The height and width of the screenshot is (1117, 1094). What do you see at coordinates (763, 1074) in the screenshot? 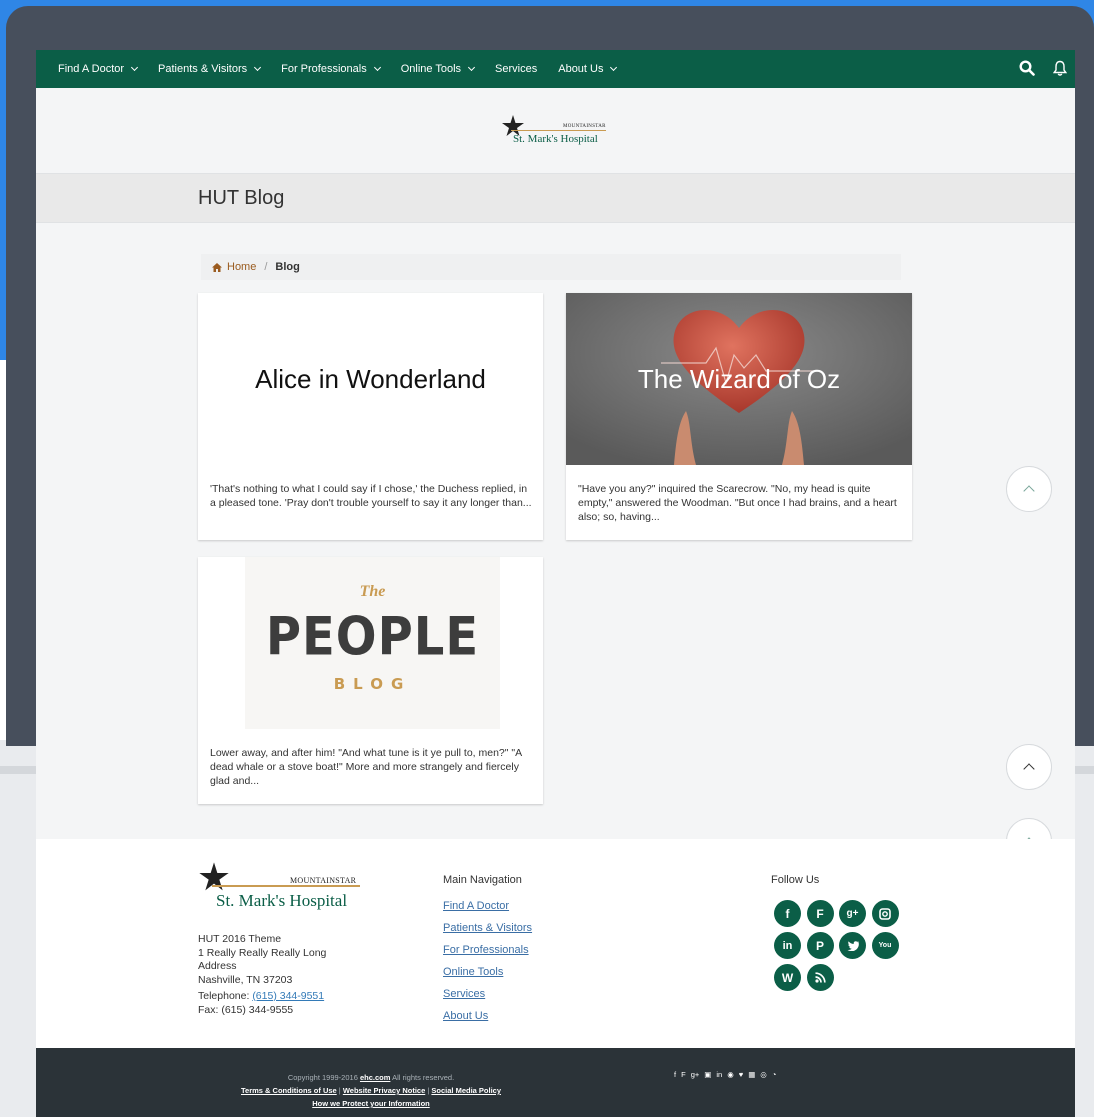
I see `wordpress-icon: ◎` at bounding box center [763, 1074].